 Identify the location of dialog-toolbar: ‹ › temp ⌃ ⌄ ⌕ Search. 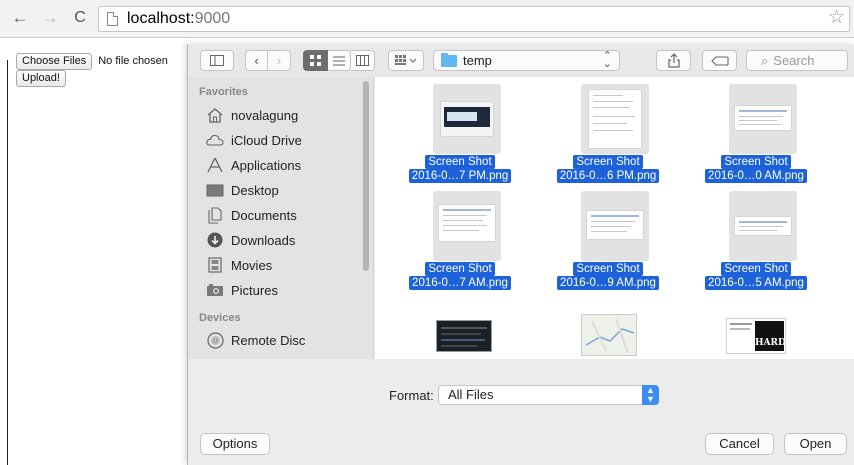
(521, 60).